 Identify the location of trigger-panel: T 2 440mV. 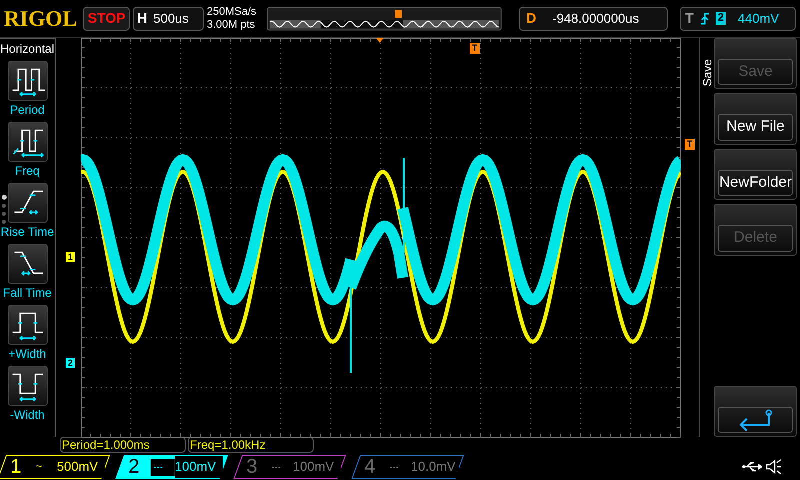
(738, 18).